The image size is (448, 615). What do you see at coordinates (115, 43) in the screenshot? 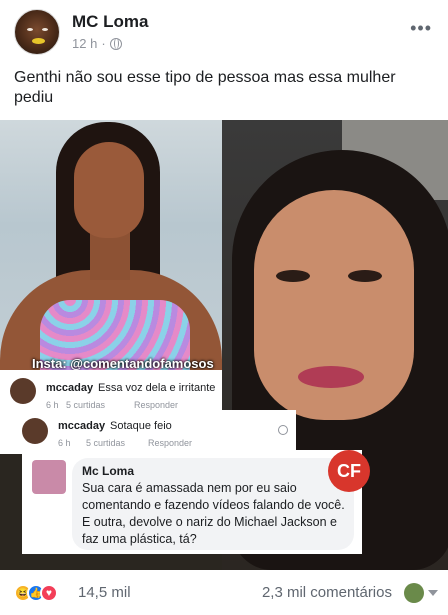
I see `globe-icon` at bounding box center [115, 43].